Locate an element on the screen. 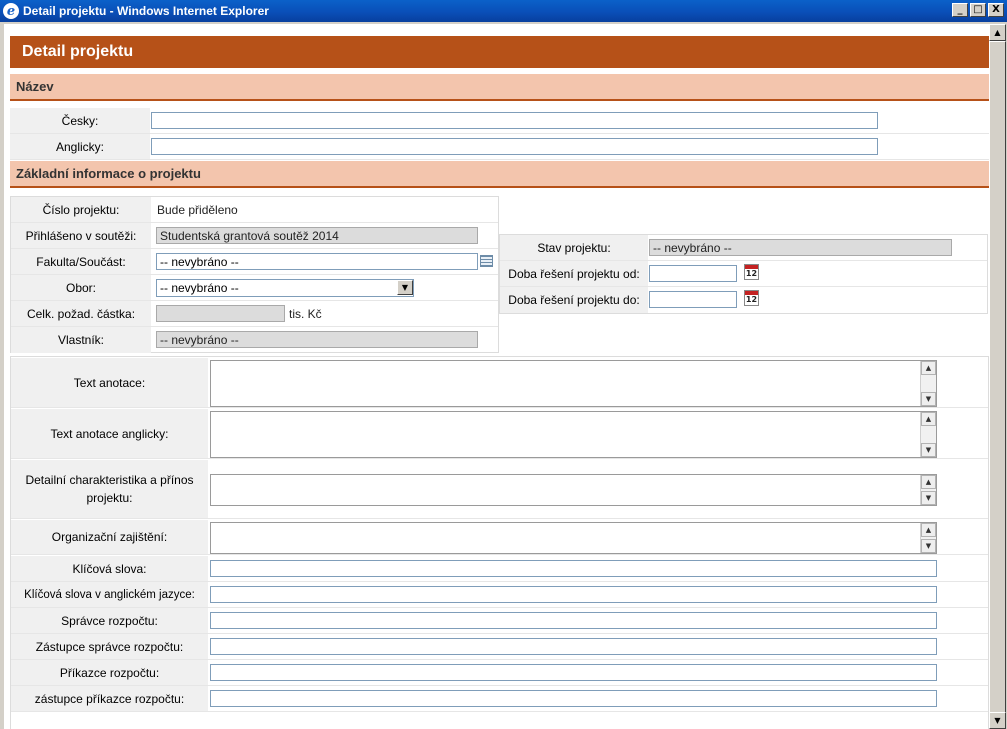 The image size is (1007, 729). section-zakladni-informace: Základní informace o projektu is located at coordinates (499, 174).